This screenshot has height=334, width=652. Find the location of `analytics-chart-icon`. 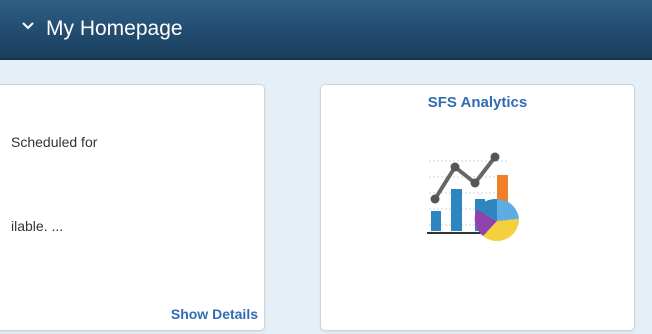

analytics-chart-icon is located at coordinates (473, 196).